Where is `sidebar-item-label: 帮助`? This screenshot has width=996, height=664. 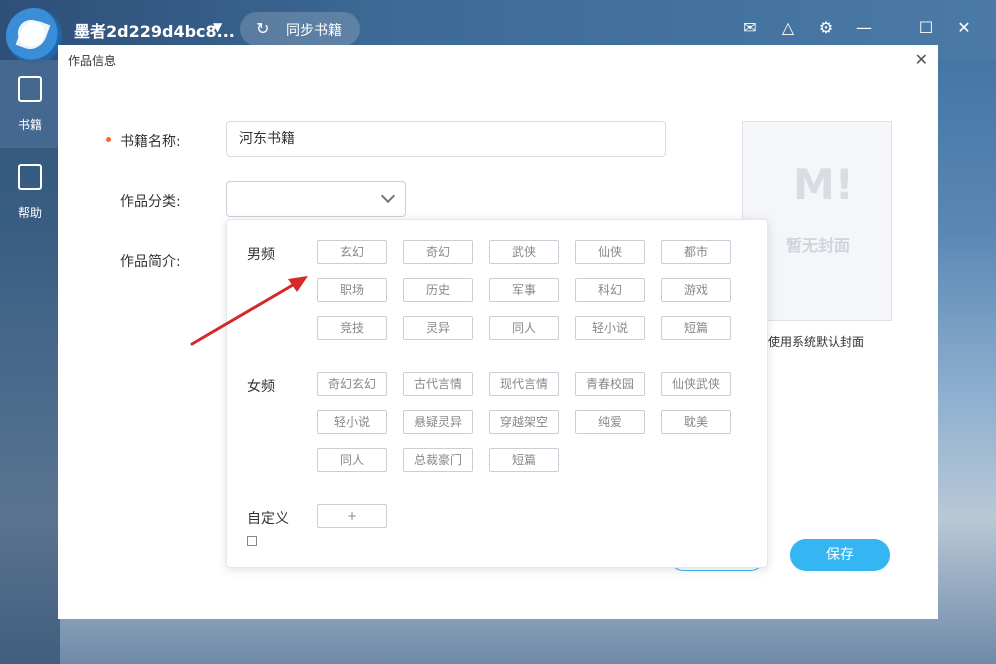 sidebar-item-label: 帮助 is located at coordinates (29, 213).